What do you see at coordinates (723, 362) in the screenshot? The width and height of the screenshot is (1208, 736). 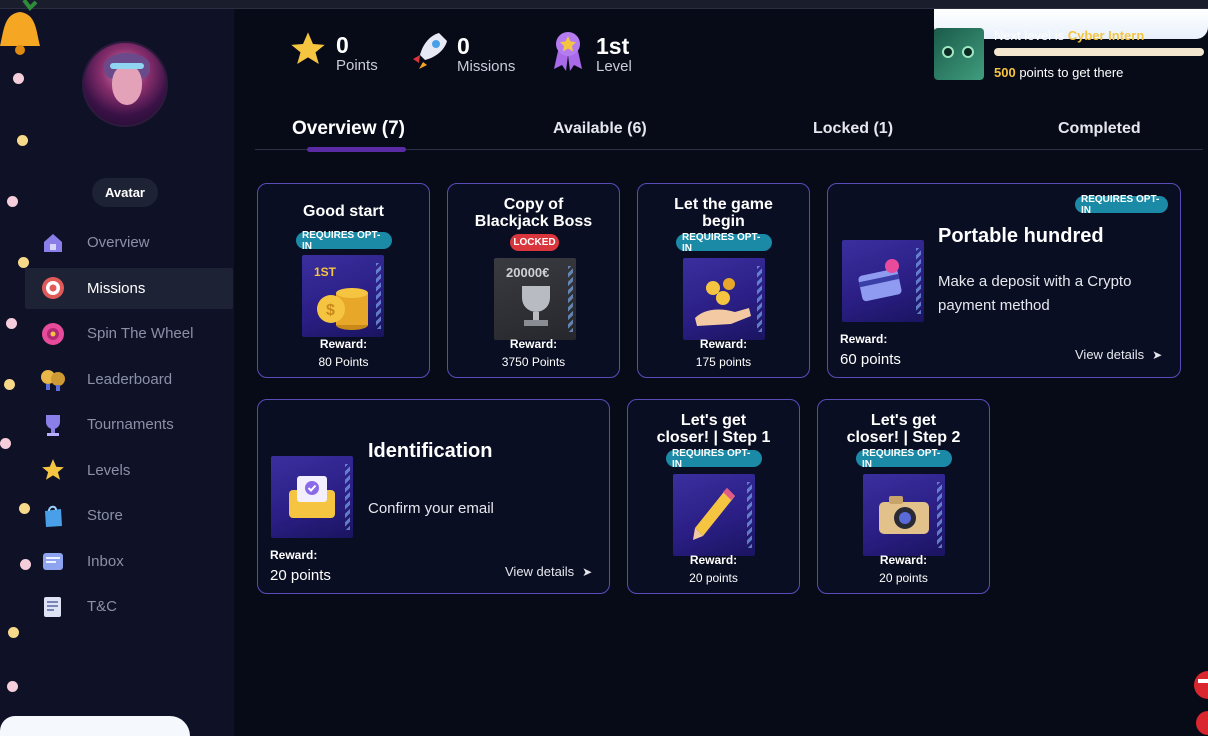 I see `reward-value: 175 points` at bounding box center [723, 362].